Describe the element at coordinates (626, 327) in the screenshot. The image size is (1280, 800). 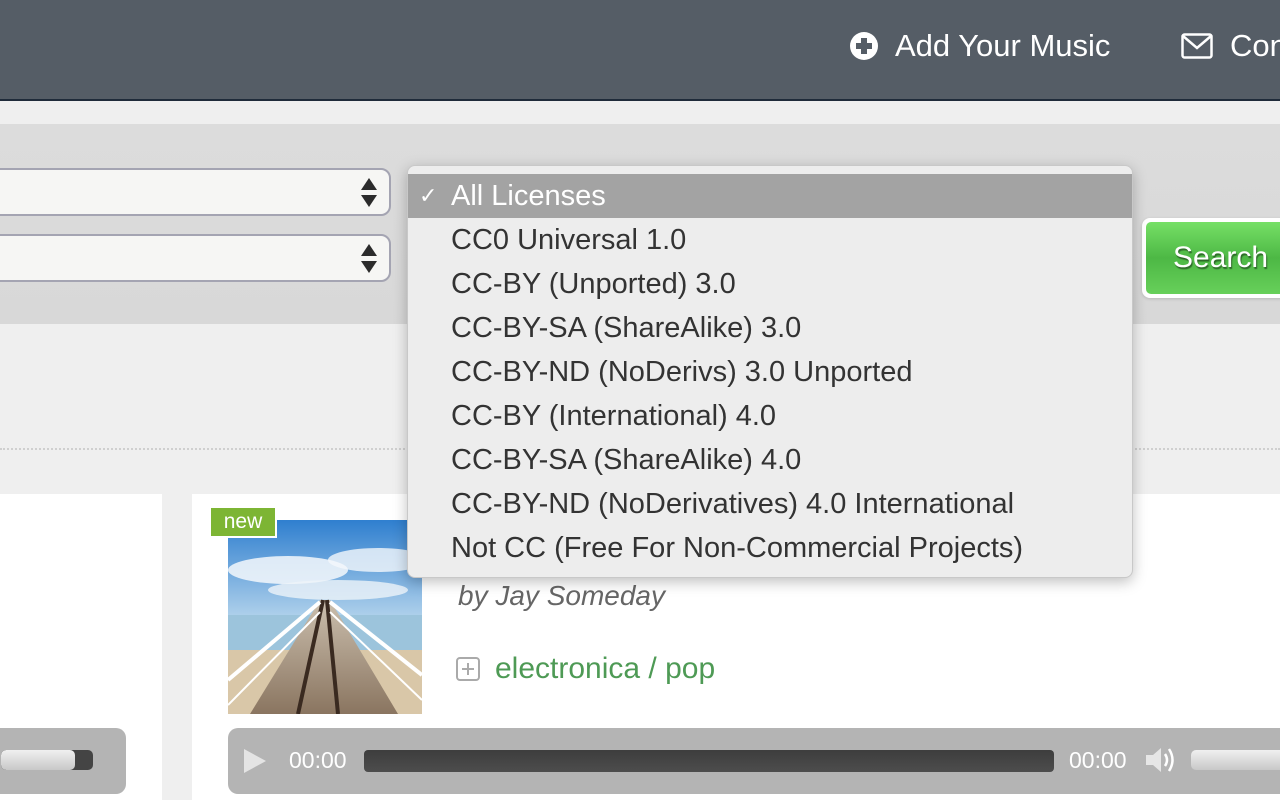
I see `license-option-label: CC-BY-SA (ShareAlike) 3.0` at that location.